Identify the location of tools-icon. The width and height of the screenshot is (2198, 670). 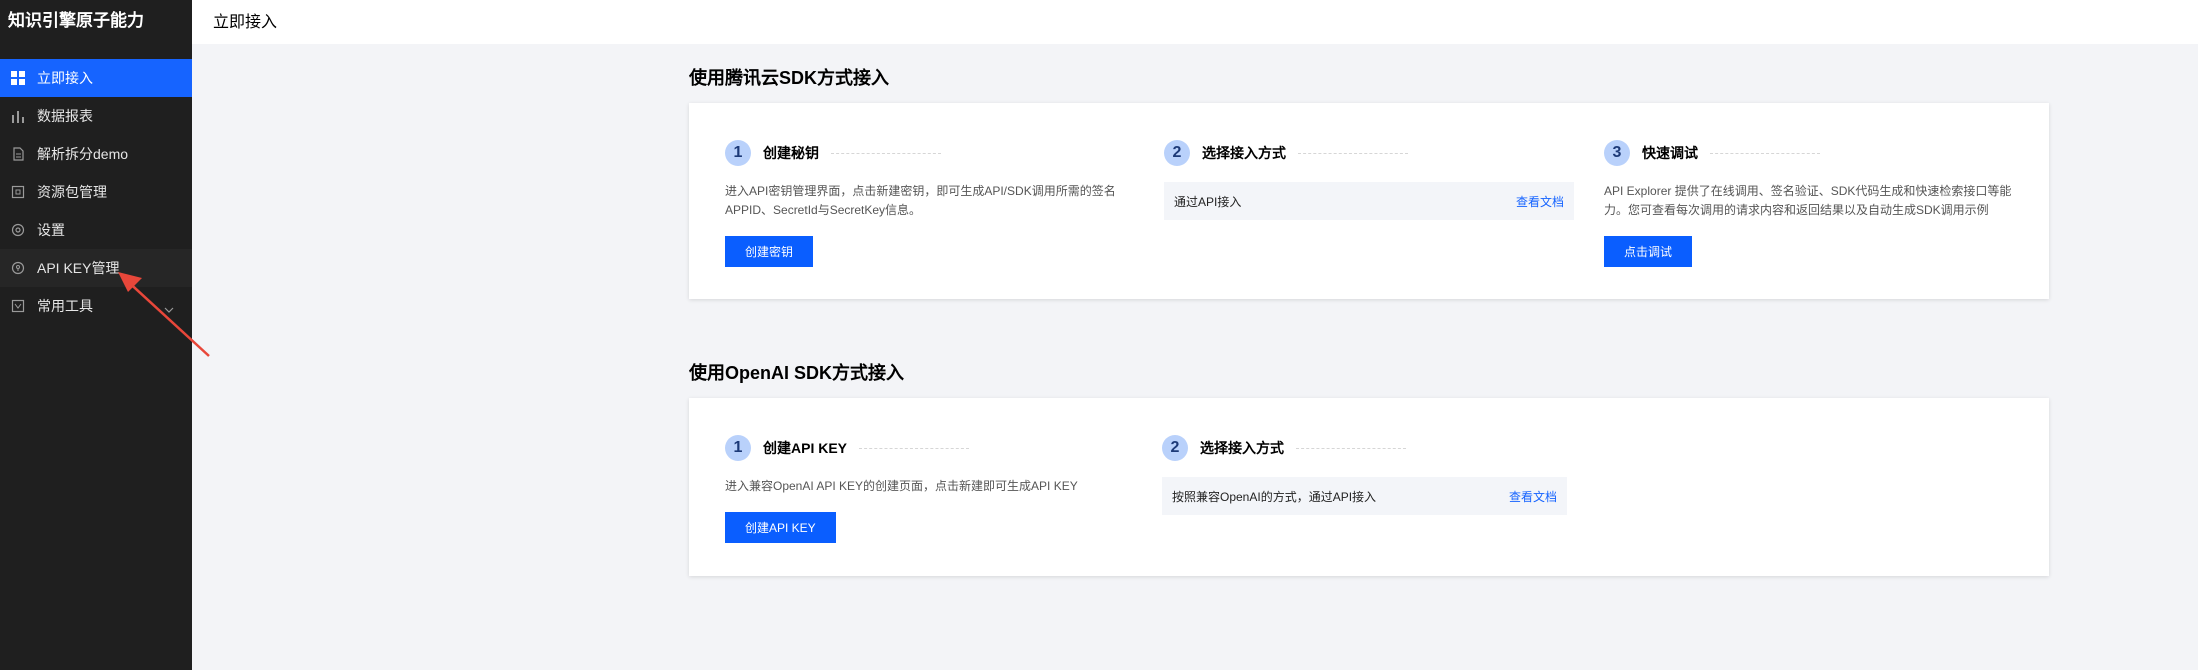
(18, 306).